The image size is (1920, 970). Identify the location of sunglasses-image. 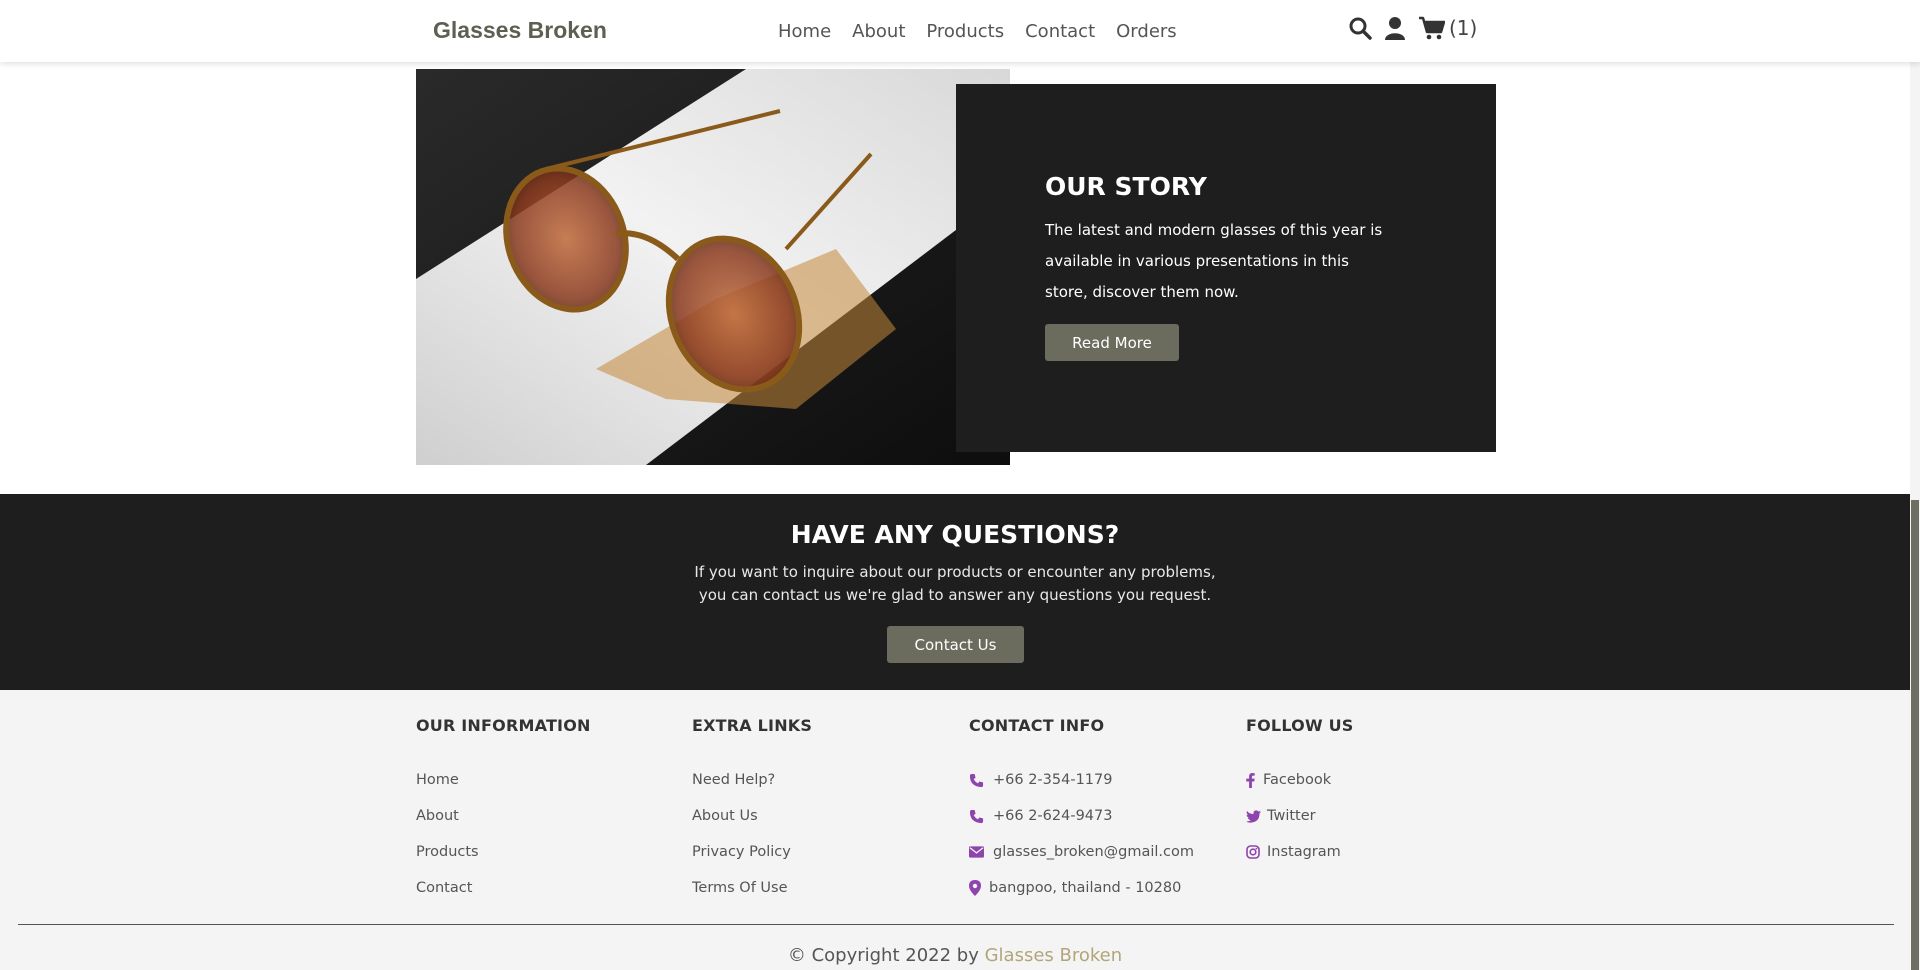
(713, 267).